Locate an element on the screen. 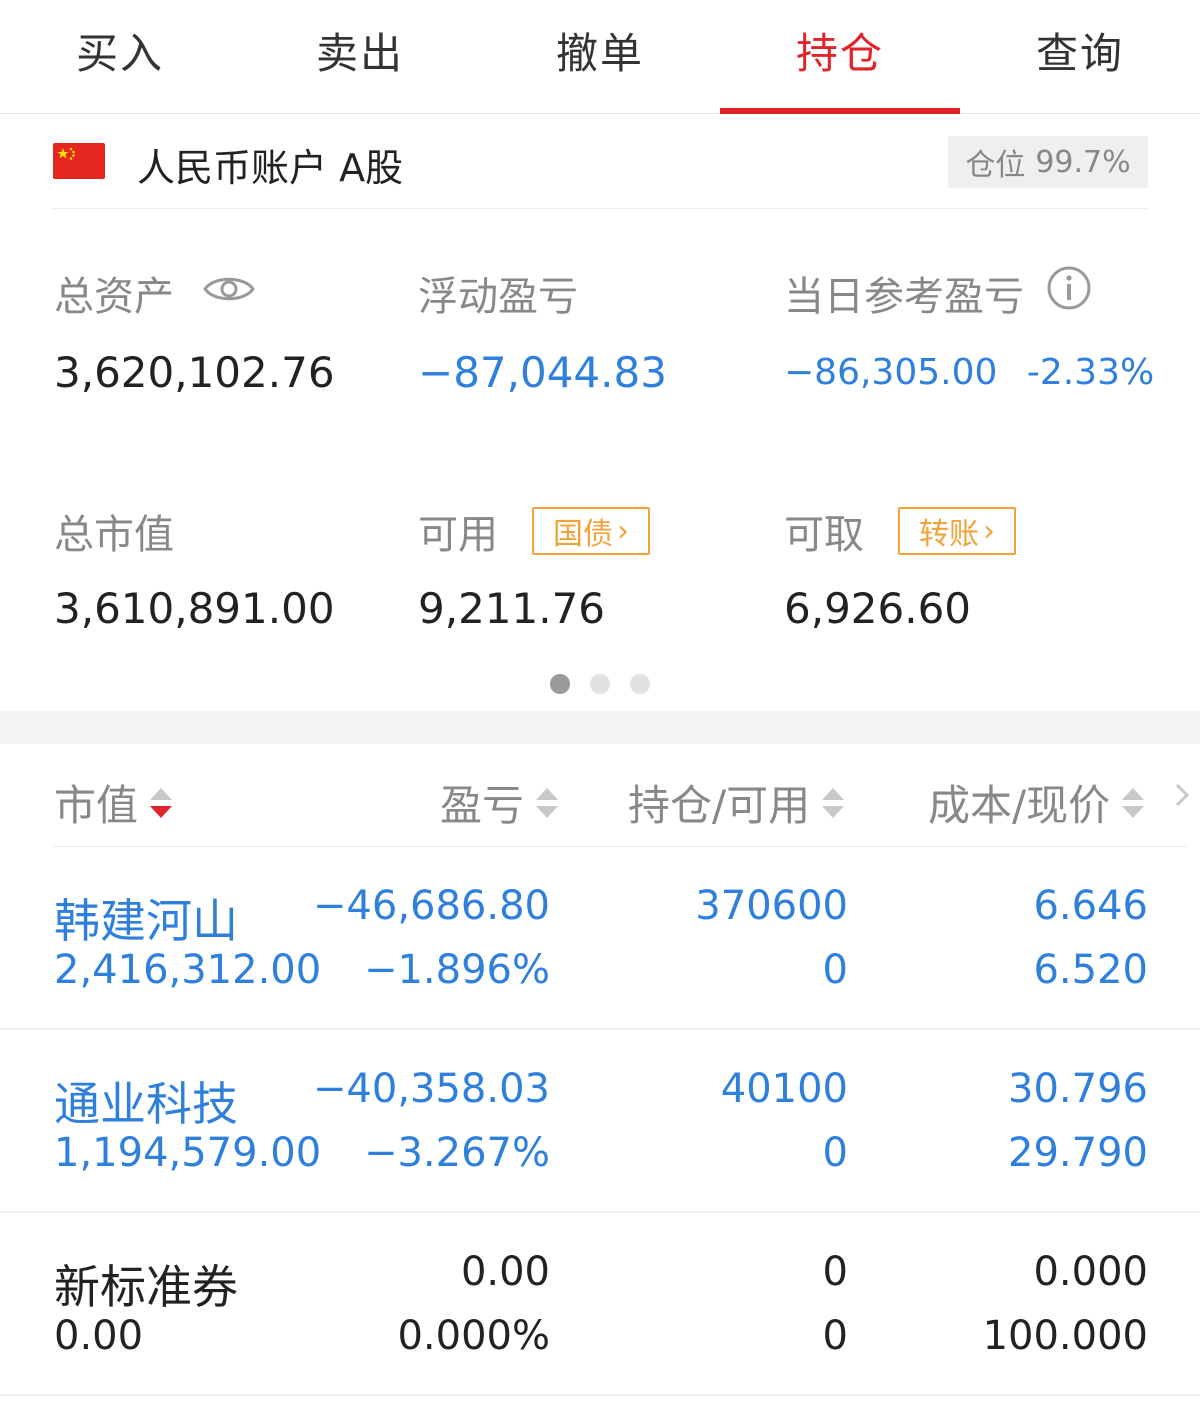  row-divider is located at coordinates (600, 1395).